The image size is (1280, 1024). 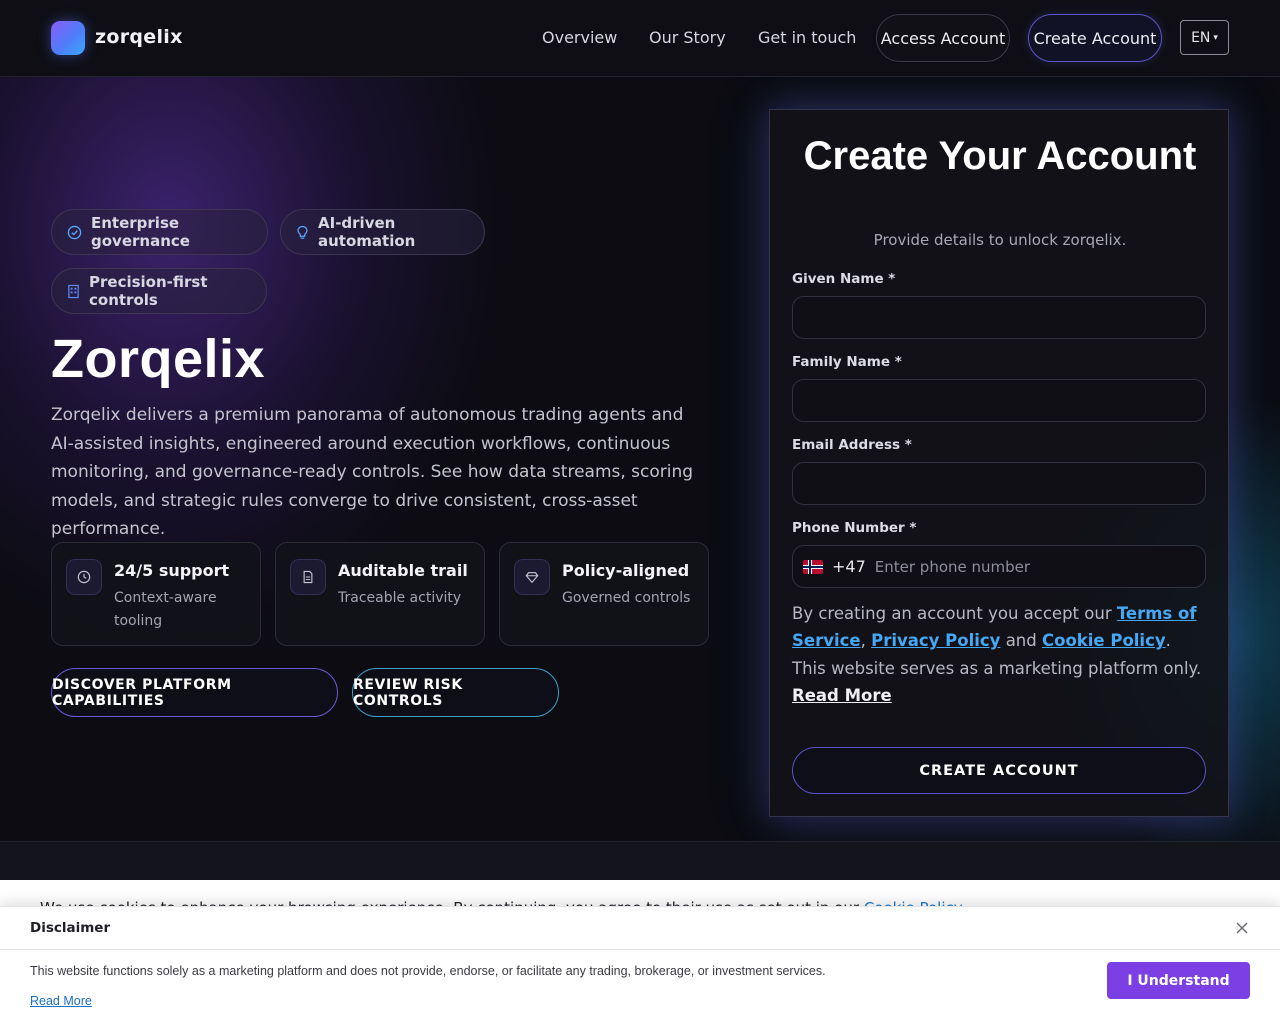 I want to click on feature-title: Policy-aligned, so click(x=626, y=570).